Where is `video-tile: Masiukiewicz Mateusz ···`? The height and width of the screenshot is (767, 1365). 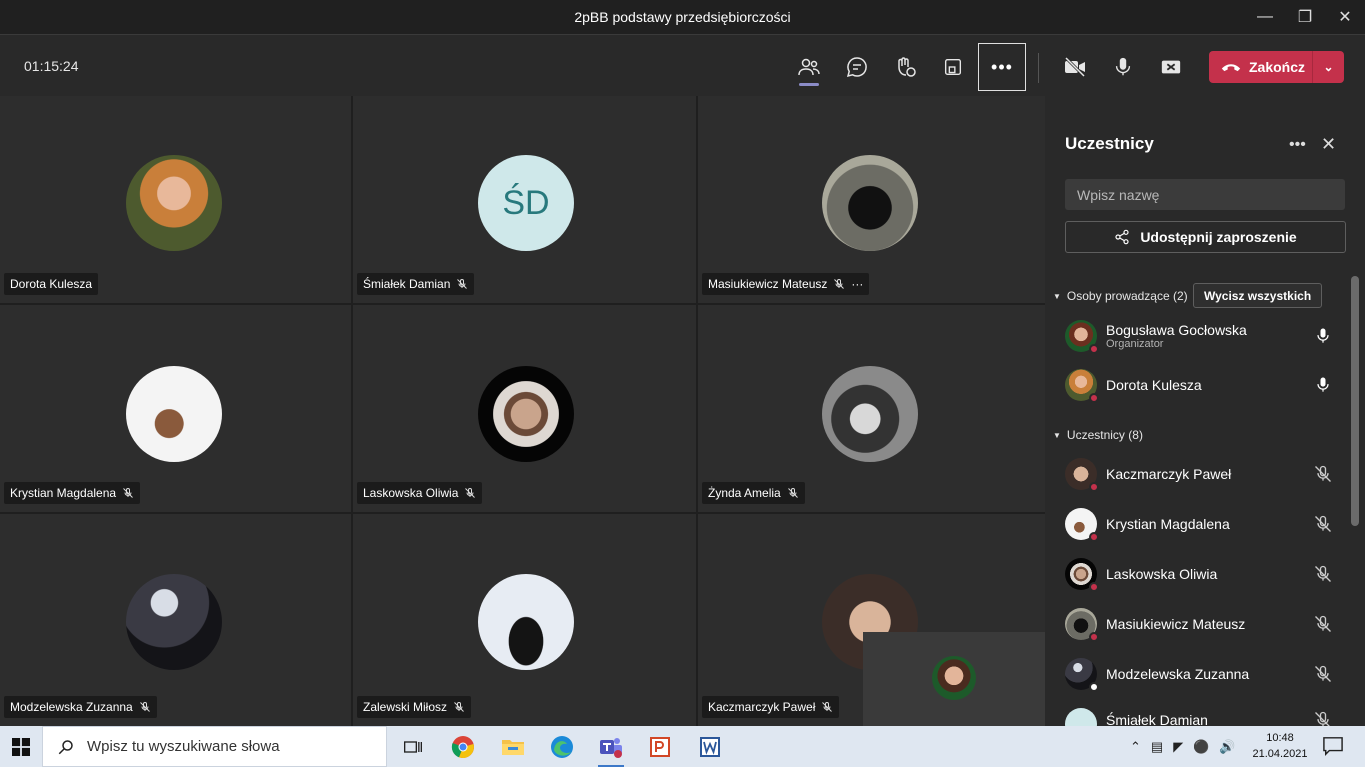 video-tile: Masiukiewicz Mateusz ··· is located at coordinates (871, 199).